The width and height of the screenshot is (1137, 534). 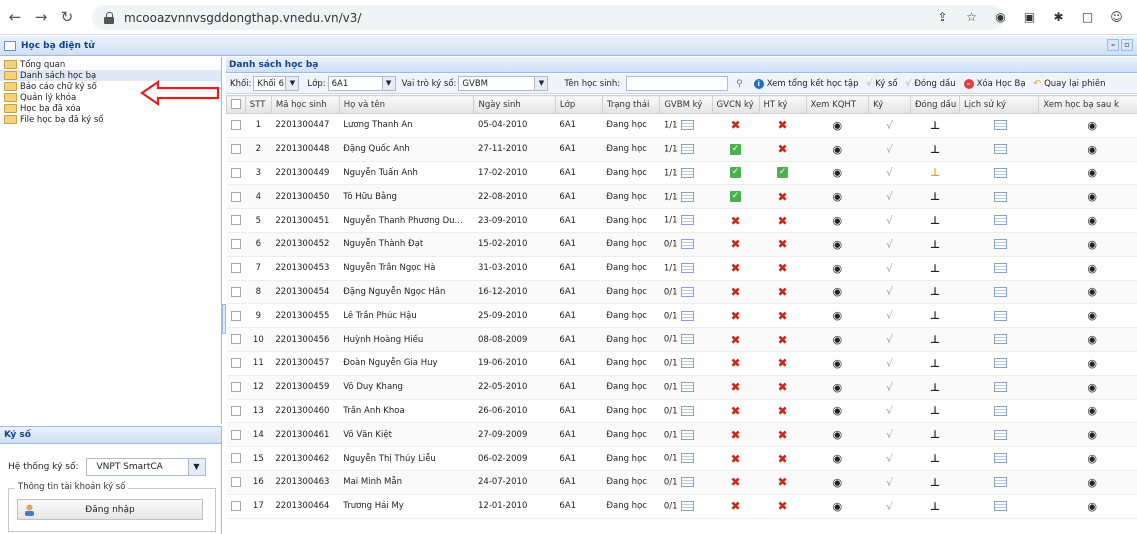 What do you see at coordinates (942, 16) in the screenshot?
I see `share-icon: ⇪` at bounding box center [942, 16].